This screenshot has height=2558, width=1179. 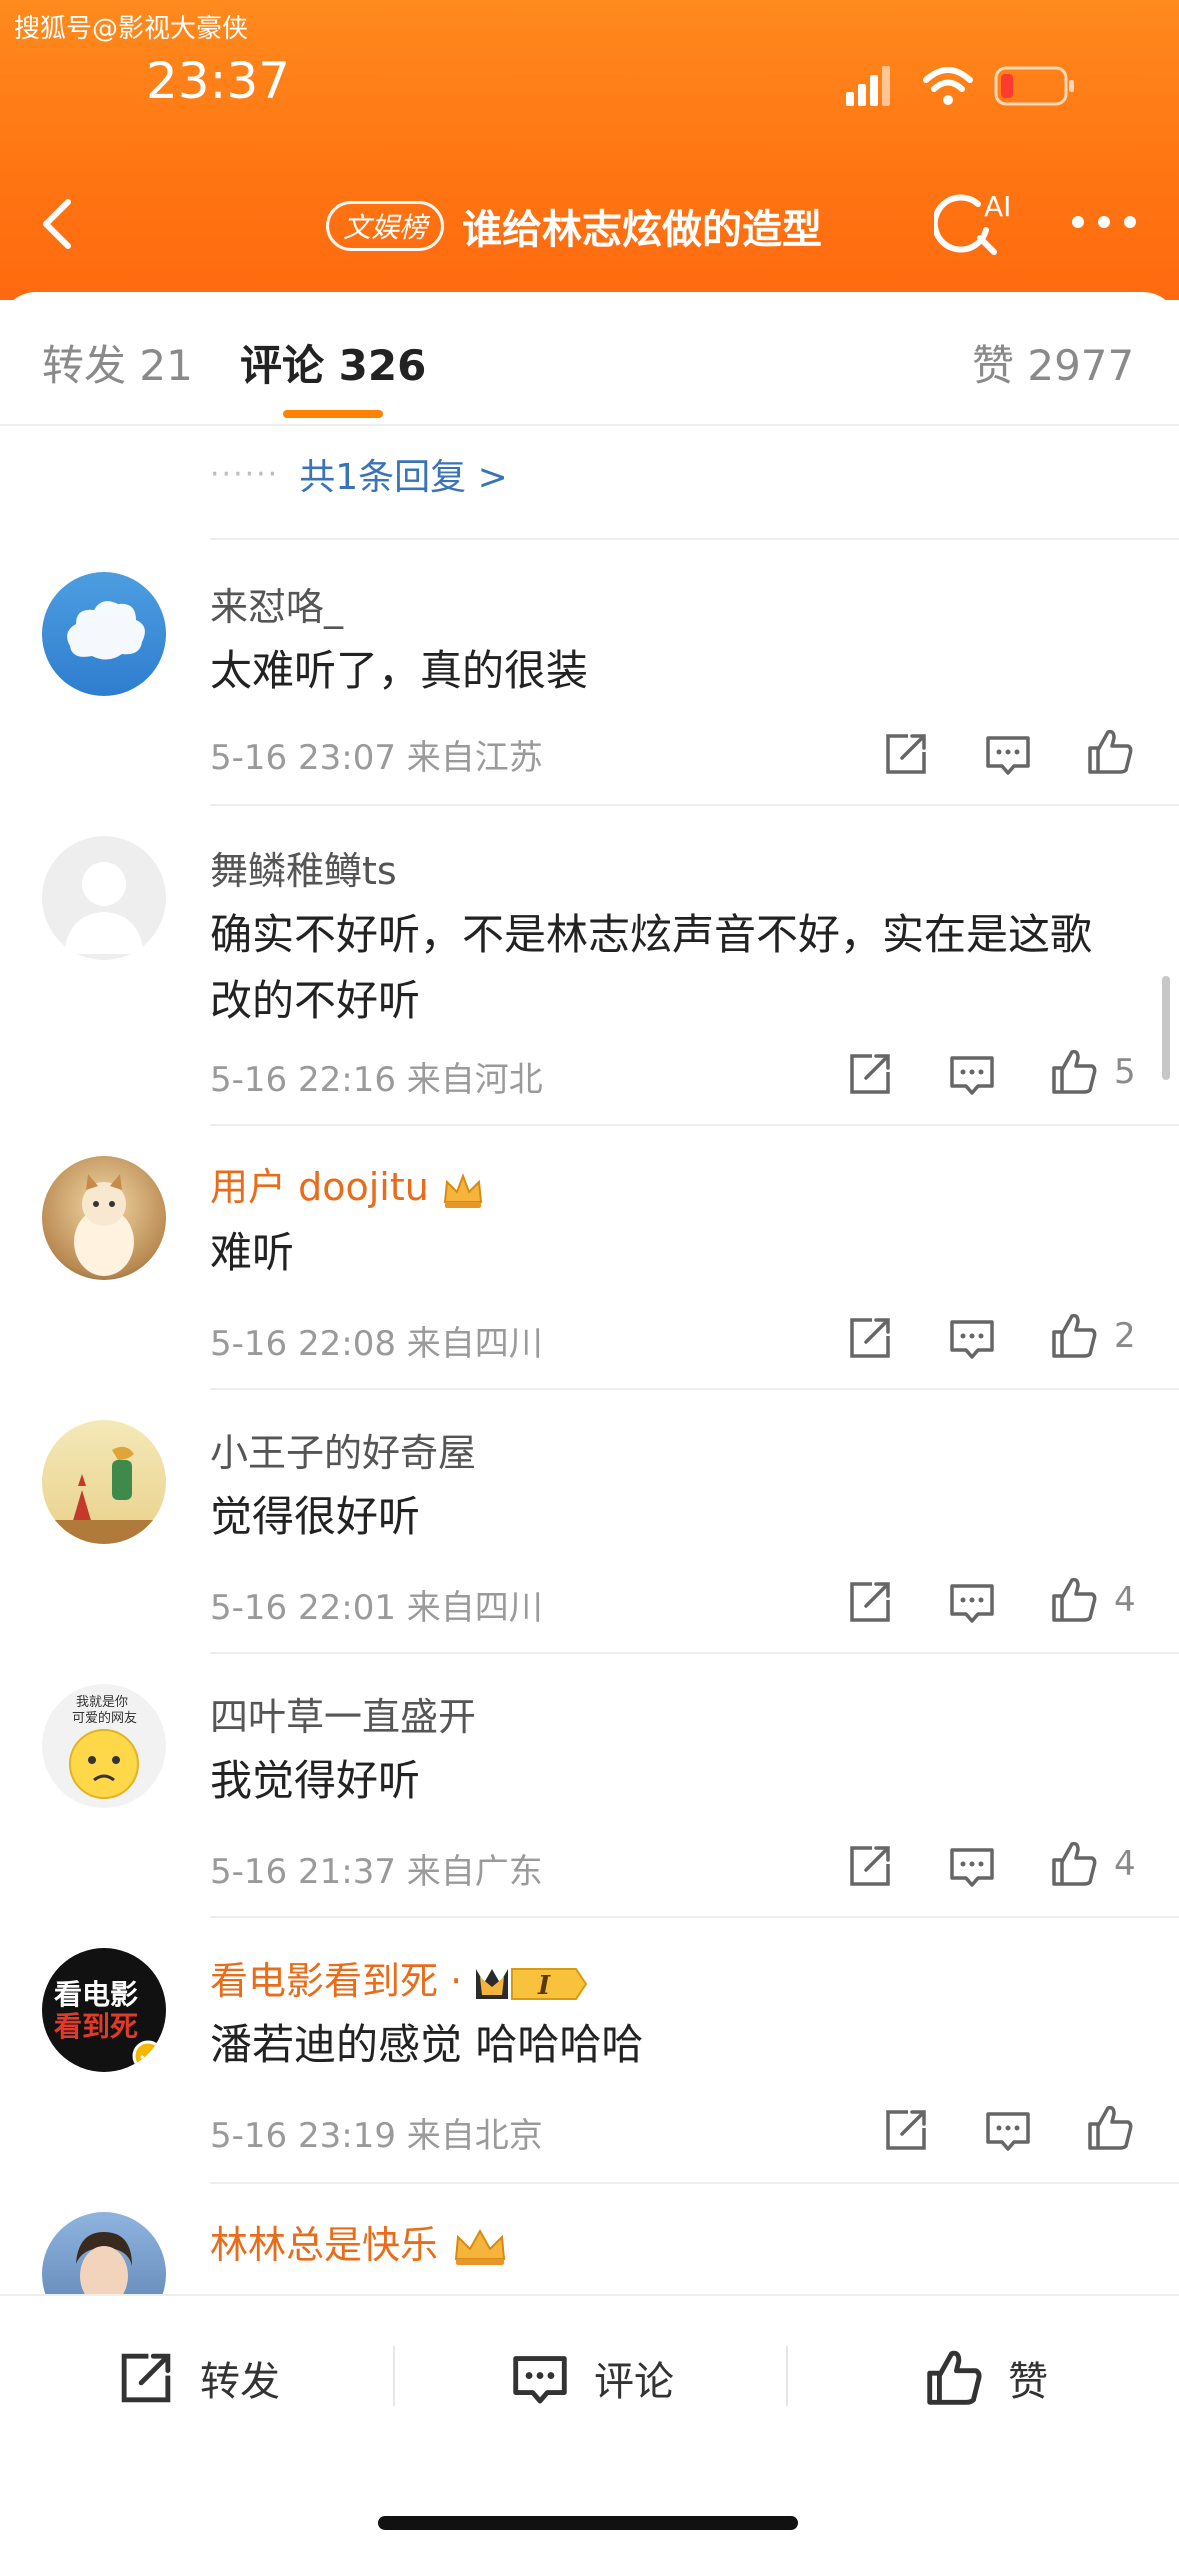 I want to click on emoji-avatar-image: 我就是你 可爱的网友, so click(x=104, y=1747).